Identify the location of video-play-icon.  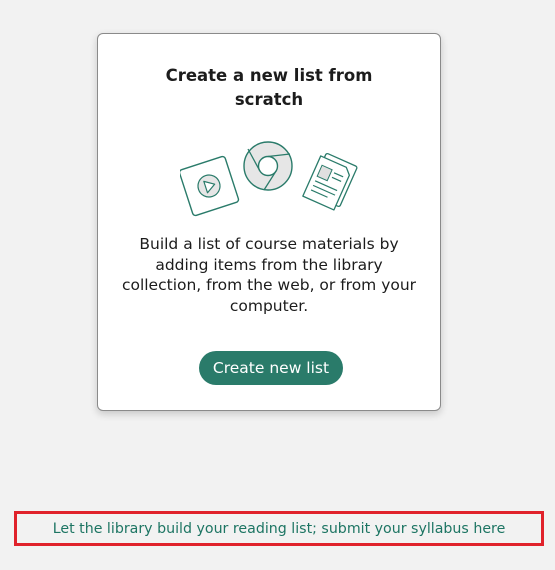
(210, 186).